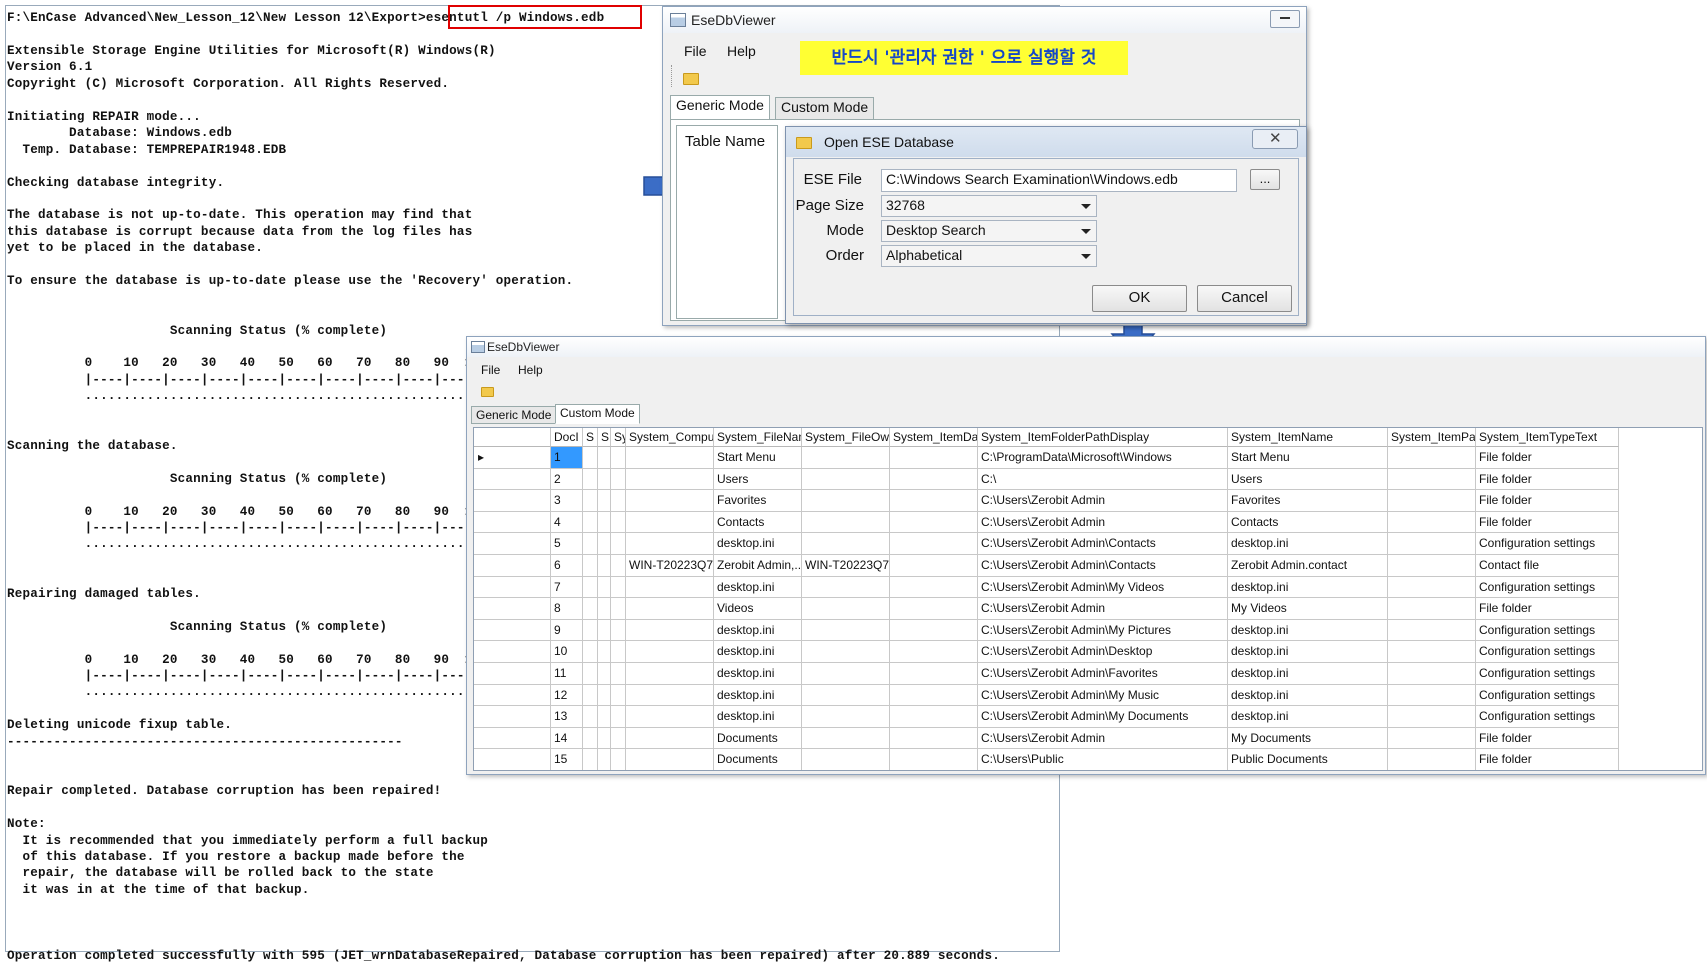 Image resolution: width=1707 pixels, height=964 pixels. What do you see at coordinates (490, 370) in the screenshot?
I see `menu-file: File` at bounding box center [490, 370].